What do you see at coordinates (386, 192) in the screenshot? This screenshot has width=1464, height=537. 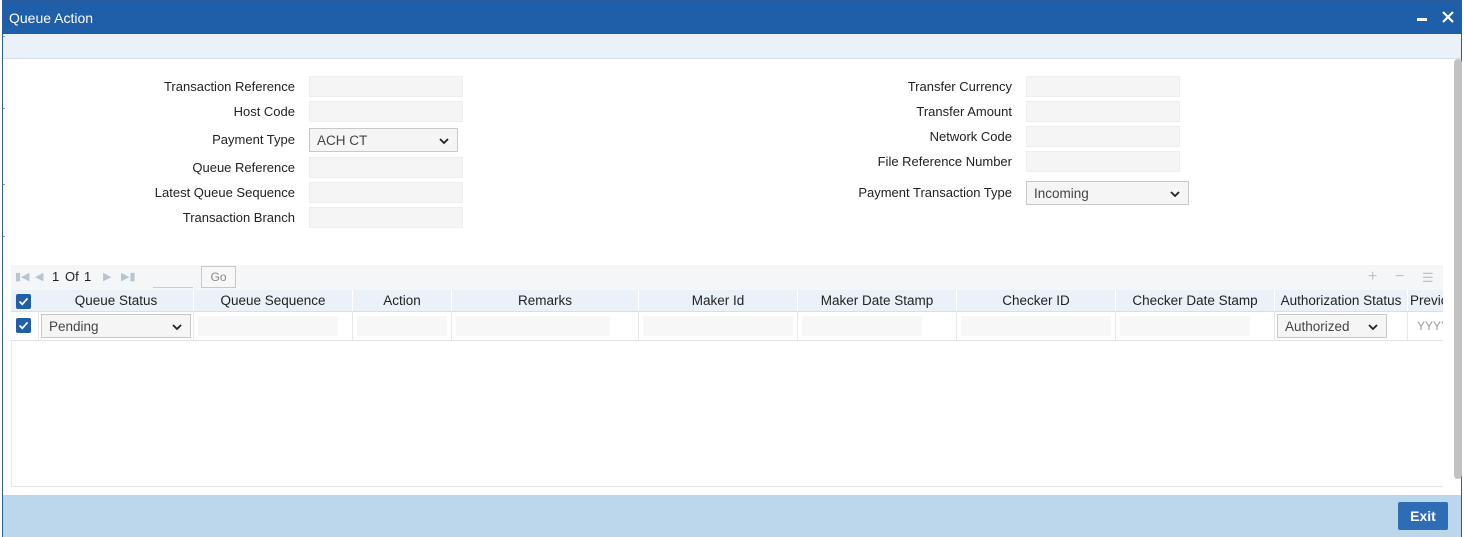 I see `latest-queue-sequence-field` at bounding box center [386, 192].